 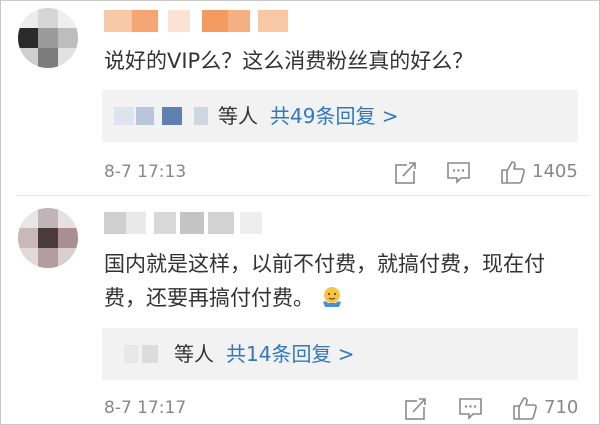 I want to click on like-count: 710, so click(x=561, y=407).